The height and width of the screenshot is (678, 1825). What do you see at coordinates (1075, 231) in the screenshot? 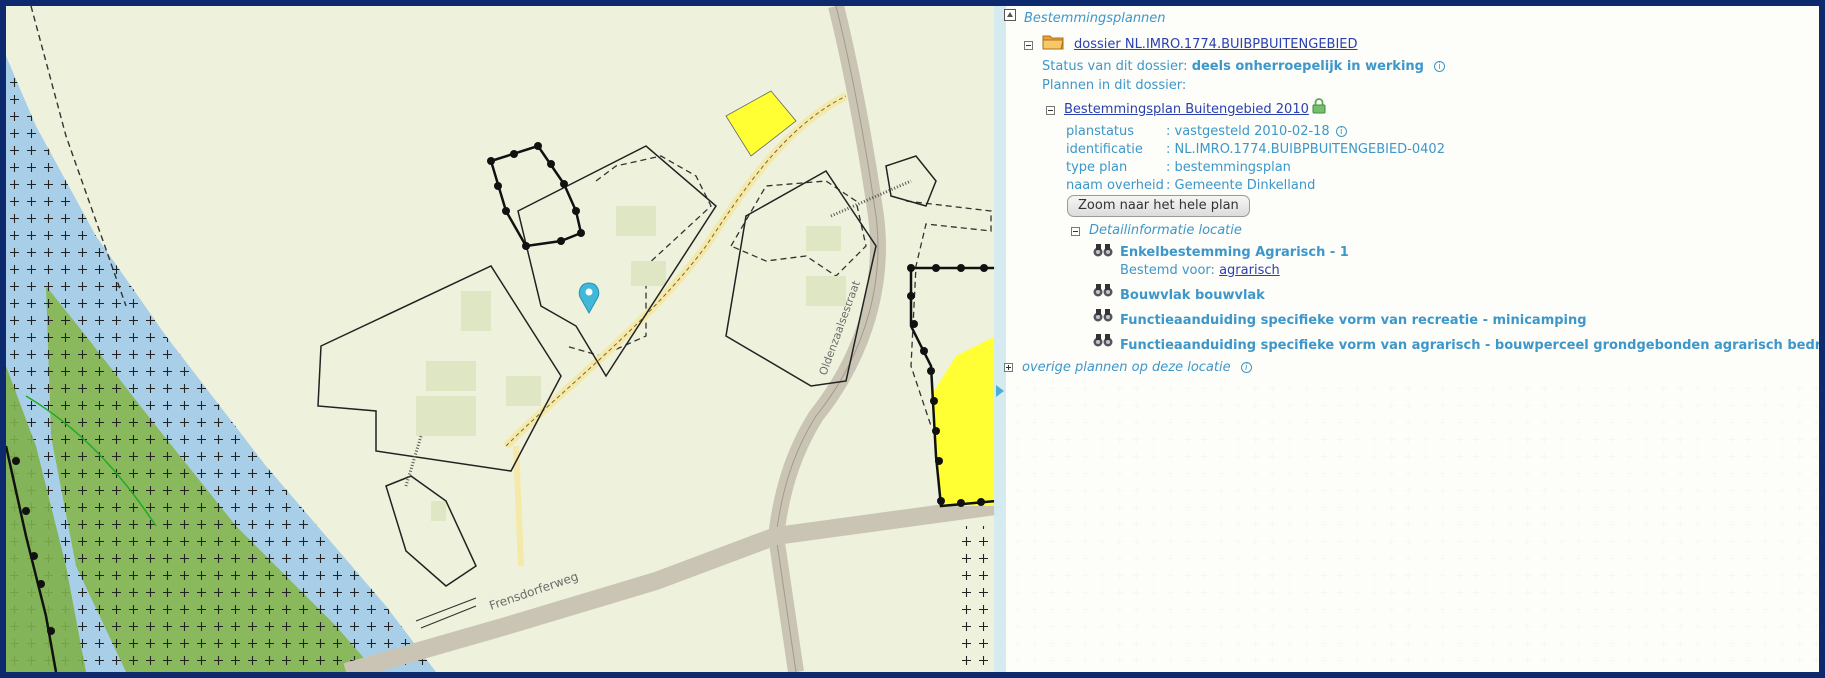
I see `detail-collapse-toggle` at bounding box center [1075, 231].